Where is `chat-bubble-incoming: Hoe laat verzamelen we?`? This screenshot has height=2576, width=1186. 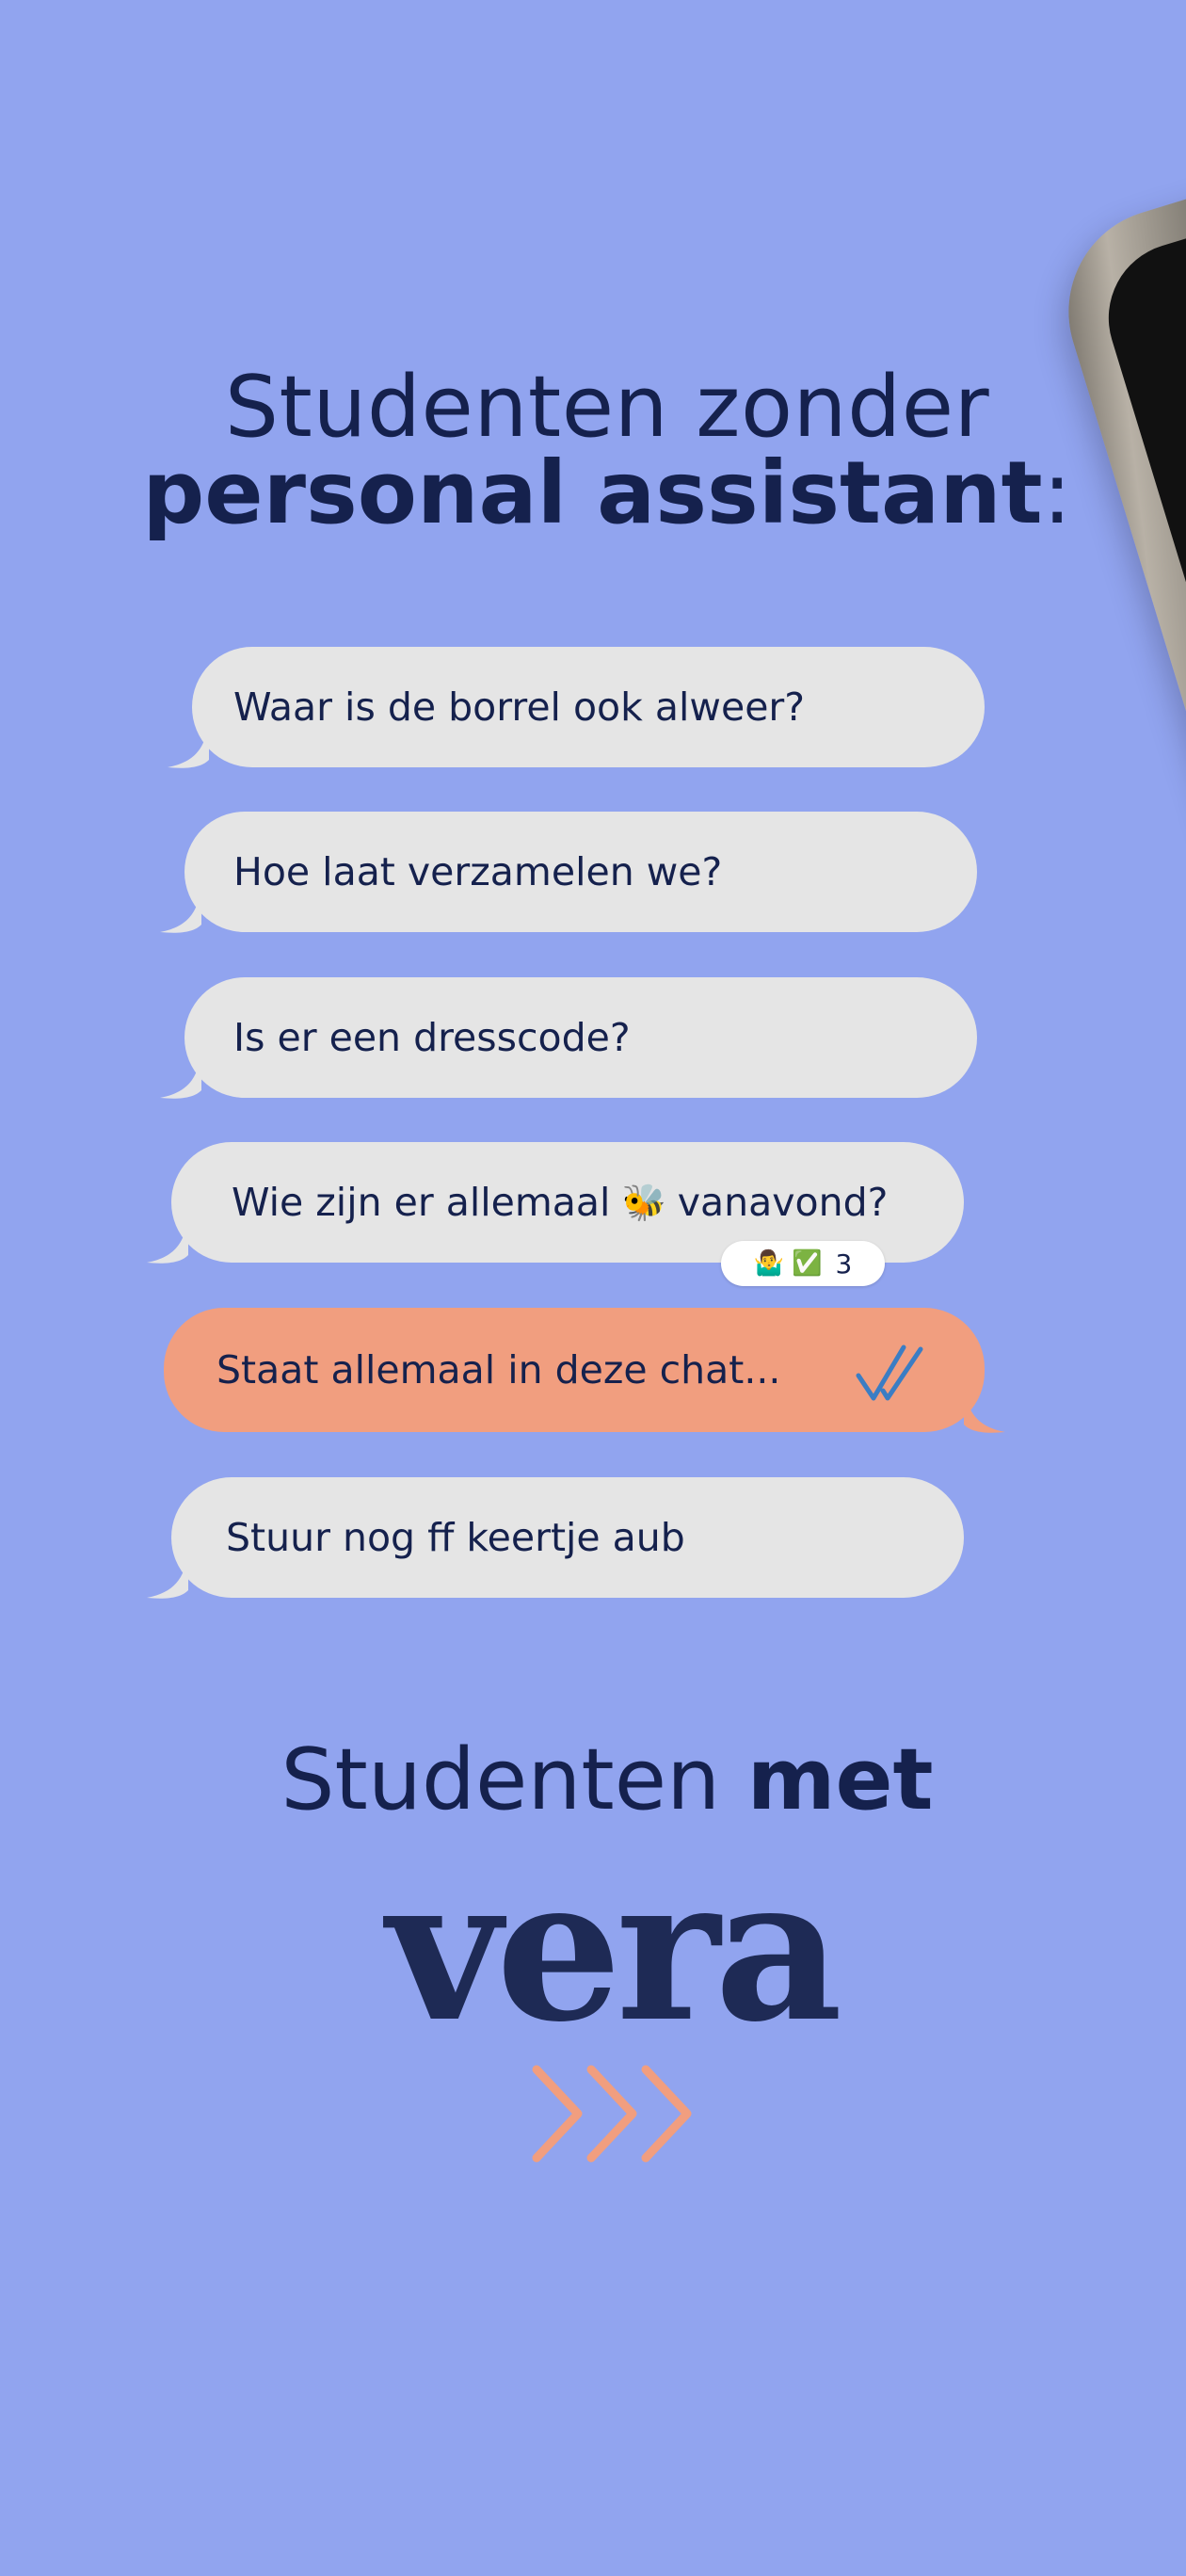
chat-bubble-incoming: Hoe laat verzamelen we? is located at coordinates (568, 872).